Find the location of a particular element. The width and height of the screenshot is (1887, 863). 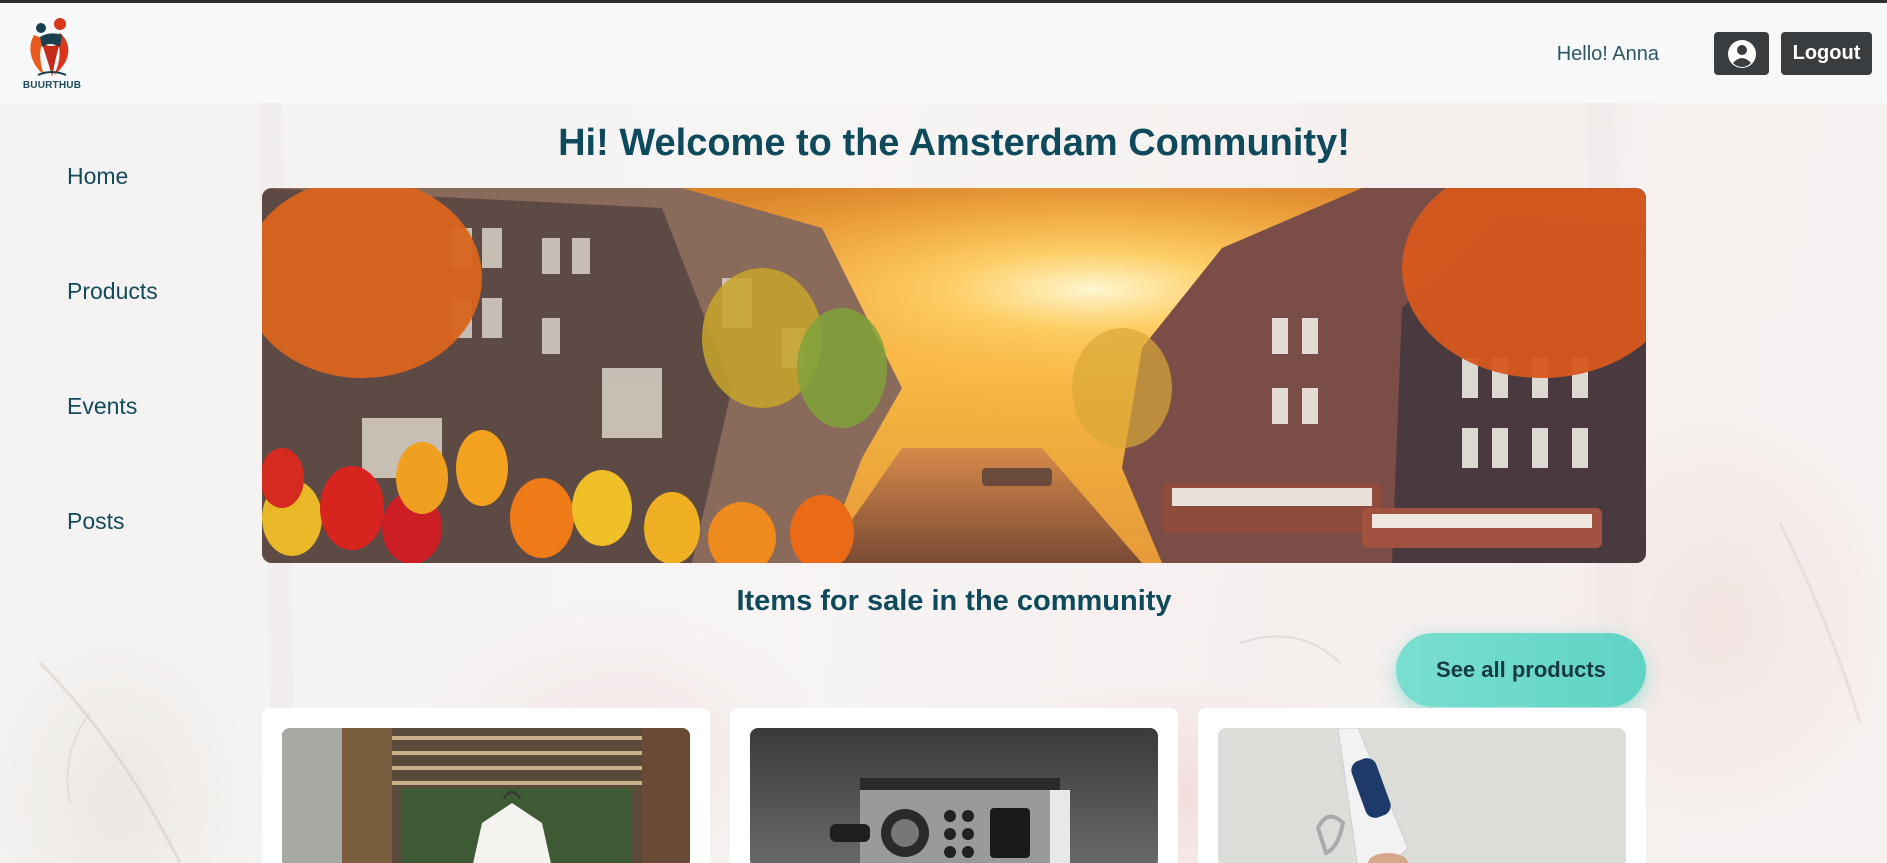

sidebar-item-home: Home is located at coordinates (97, 176).